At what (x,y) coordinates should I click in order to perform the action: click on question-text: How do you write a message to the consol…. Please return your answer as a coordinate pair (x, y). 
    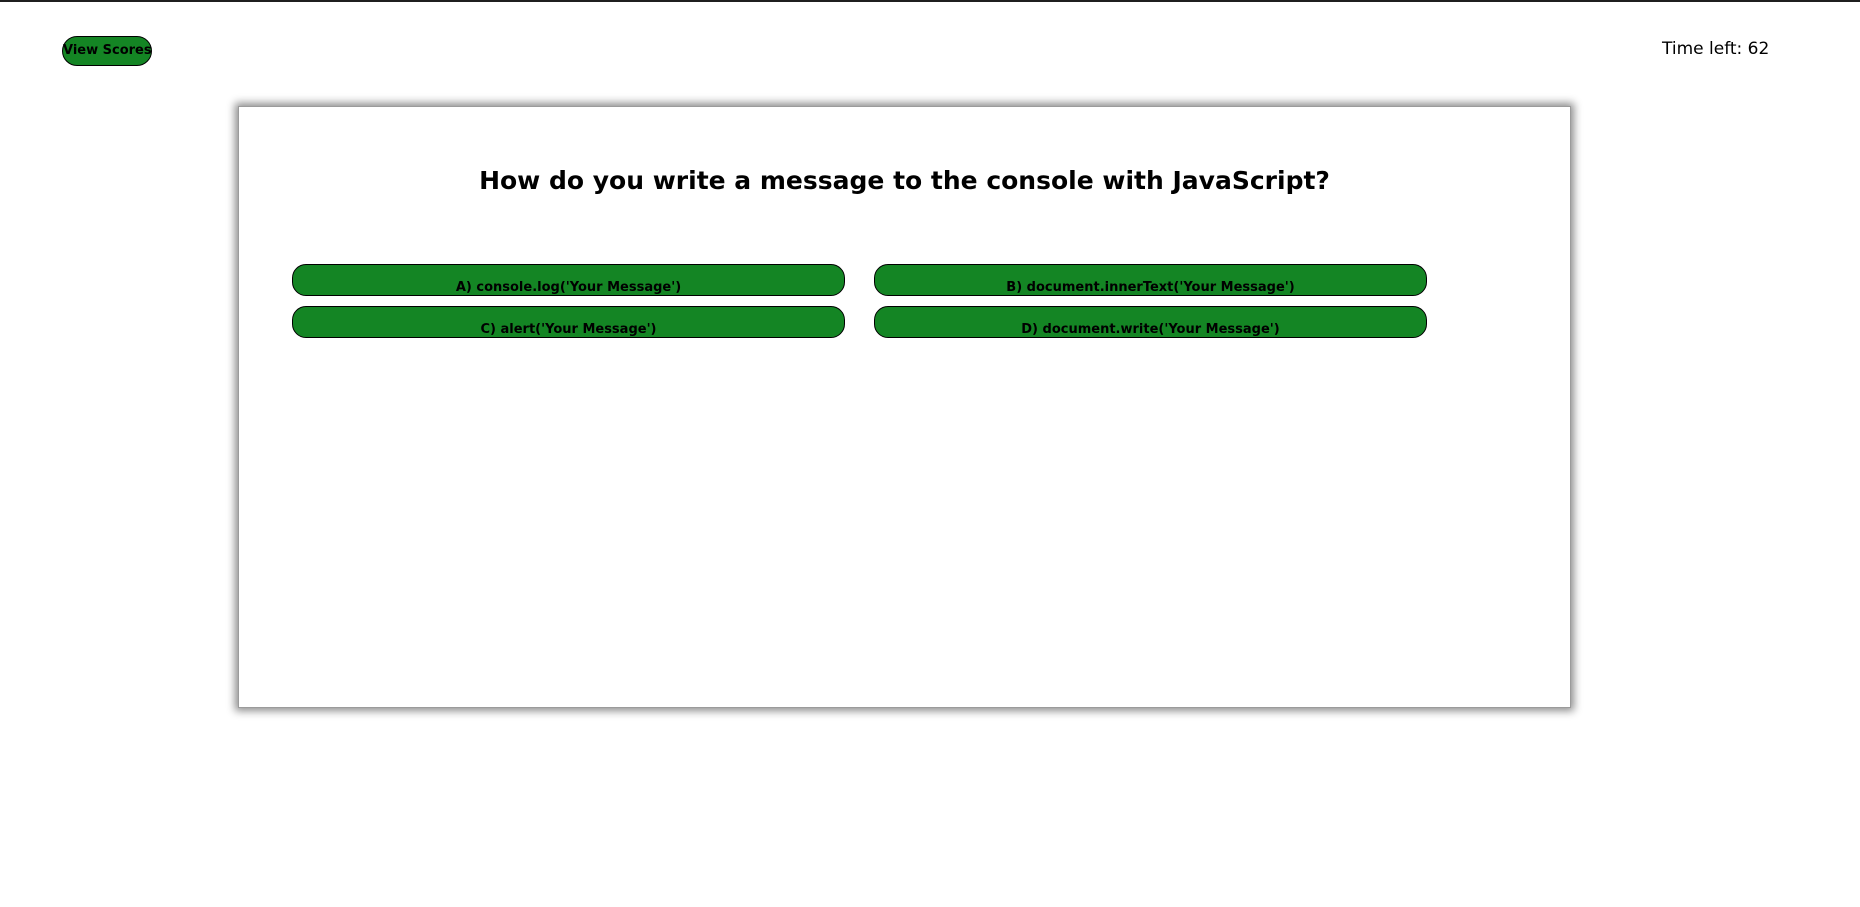
    Looking at the image, I should click on (904, 180).